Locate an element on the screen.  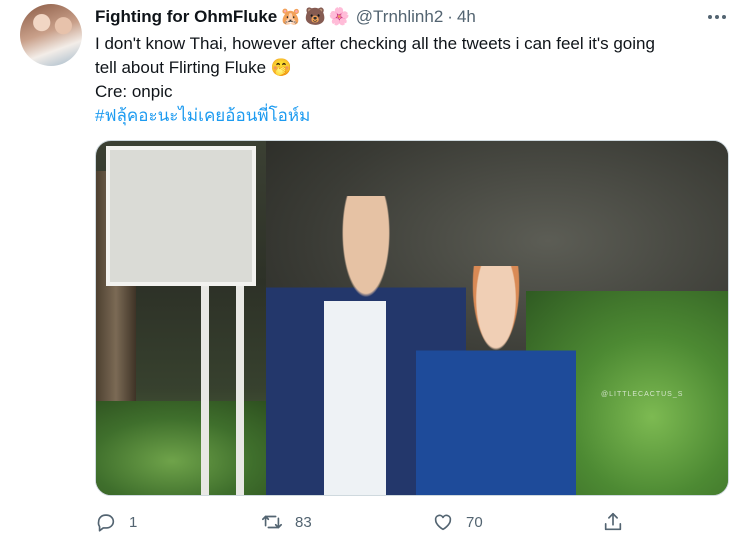
photo-bush-left is located at coordinates (191, 448).